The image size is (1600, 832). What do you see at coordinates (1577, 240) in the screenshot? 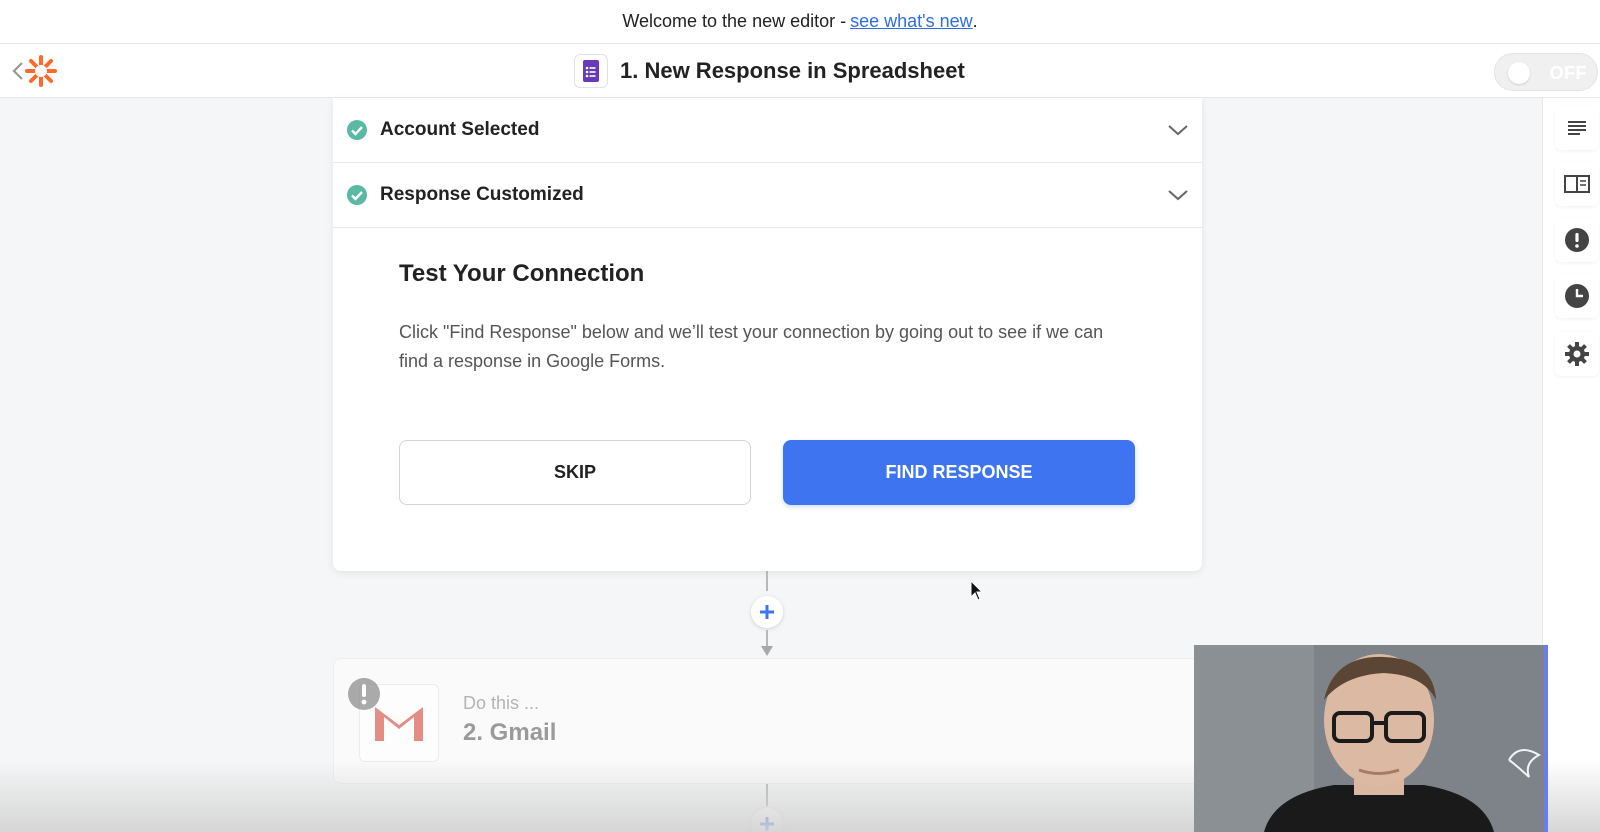
I see `alert-icon` at bounding box center [1577, 240].